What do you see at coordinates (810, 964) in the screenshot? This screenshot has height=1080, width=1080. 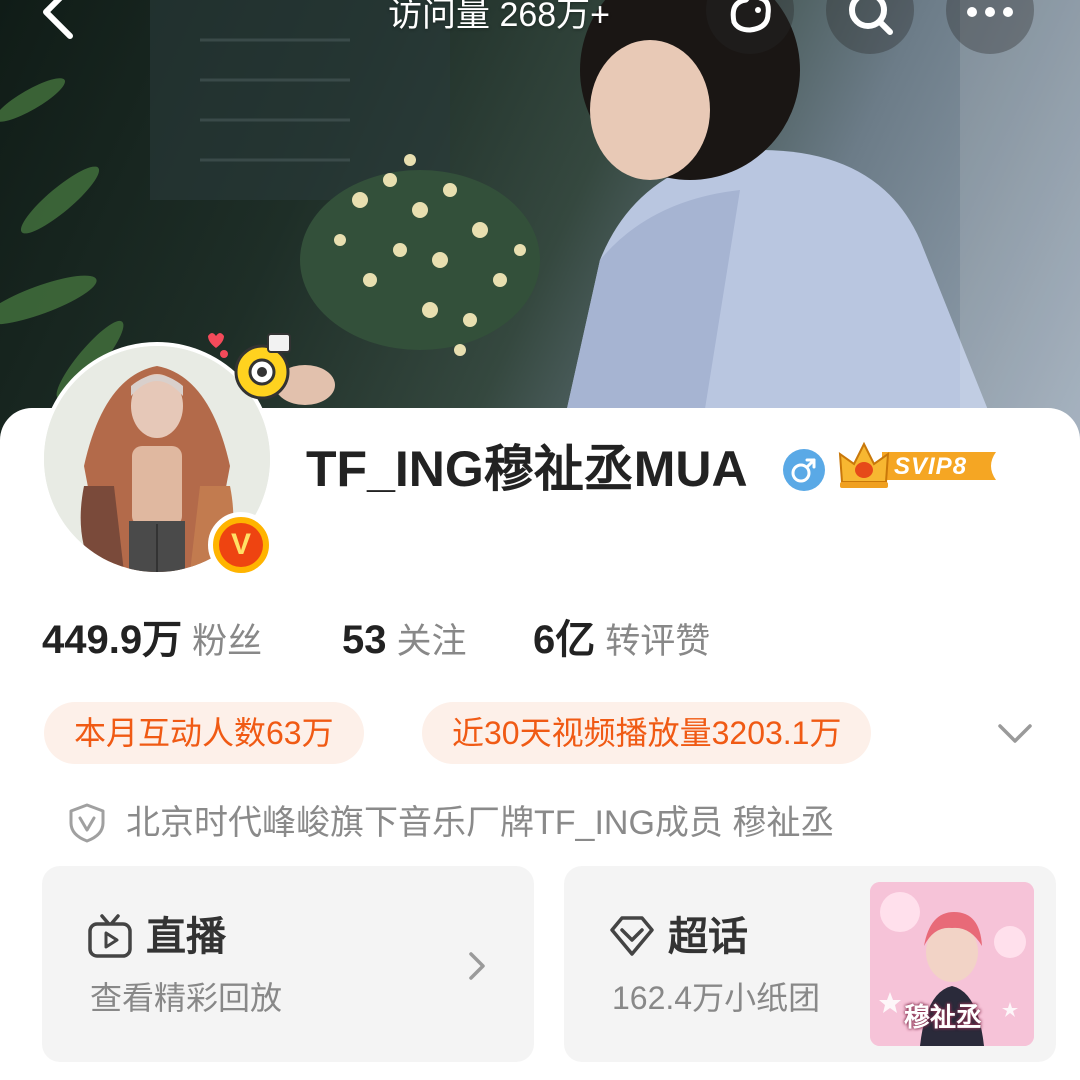 I see `super-topic-entry-card: 超话 162.4万小纸团 穆祉丞` at bounding box center [810, 964].